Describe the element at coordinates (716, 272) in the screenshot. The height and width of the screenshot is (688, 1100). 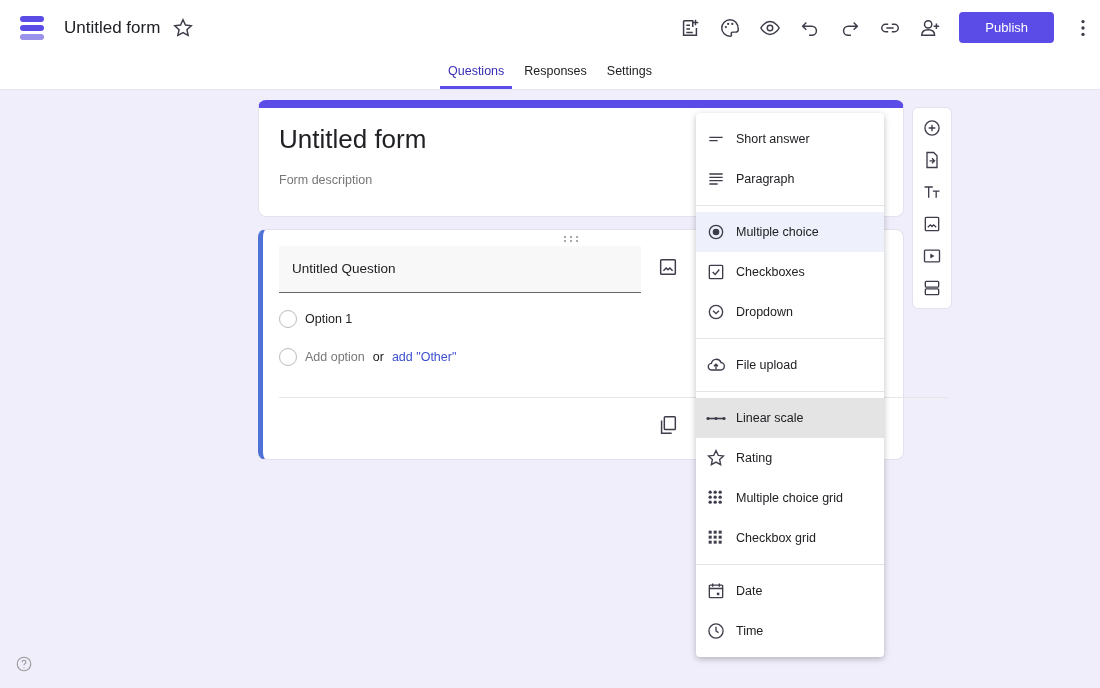
I see `checkbox-icon` at that location.